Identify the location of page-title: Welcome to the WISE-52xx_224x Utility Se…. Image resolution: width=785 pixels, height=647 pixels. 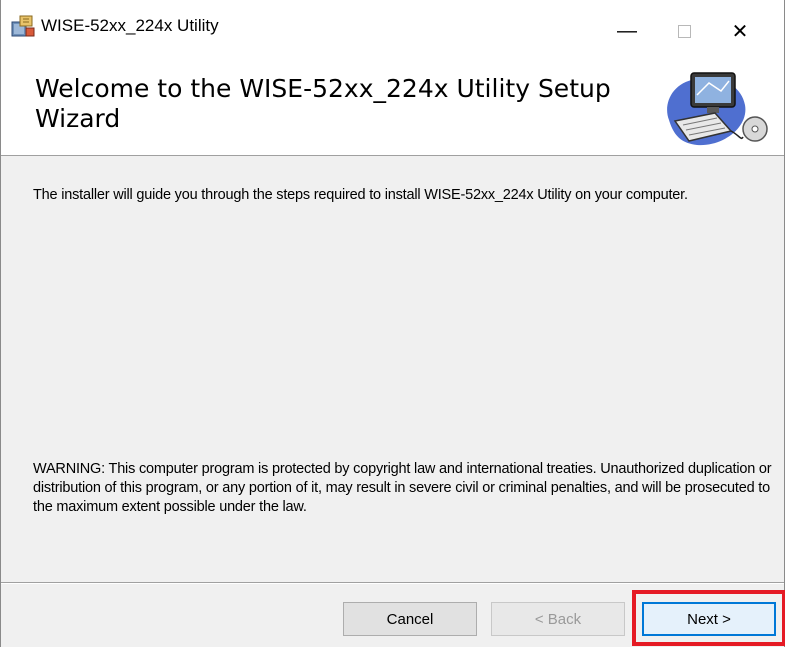
(323, 103).